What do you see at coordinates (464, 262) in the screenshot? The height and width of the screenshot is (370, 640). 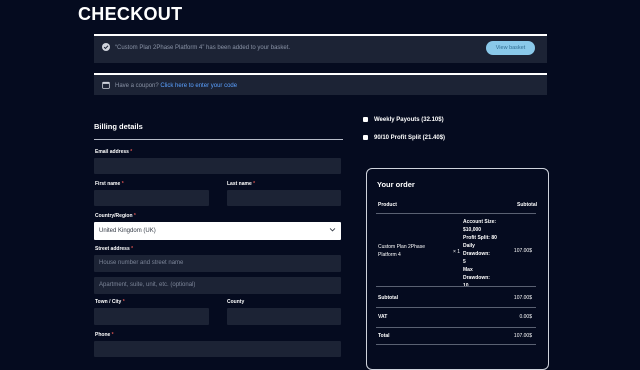 I see `item-detail-line: 5` at bounding box center [464, 262].